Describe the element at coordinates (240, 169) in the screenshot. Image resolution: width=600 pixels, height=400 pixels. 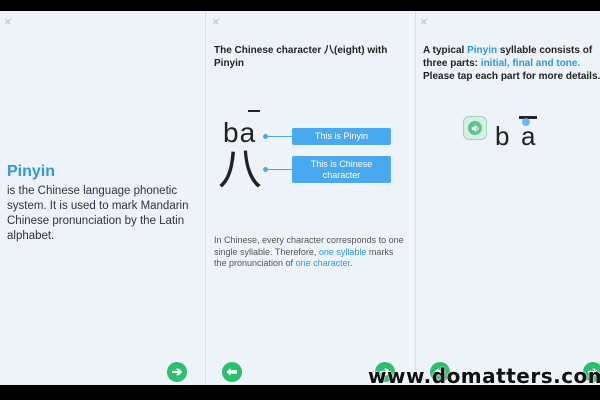
I see `chinese-character: 八` at that location.